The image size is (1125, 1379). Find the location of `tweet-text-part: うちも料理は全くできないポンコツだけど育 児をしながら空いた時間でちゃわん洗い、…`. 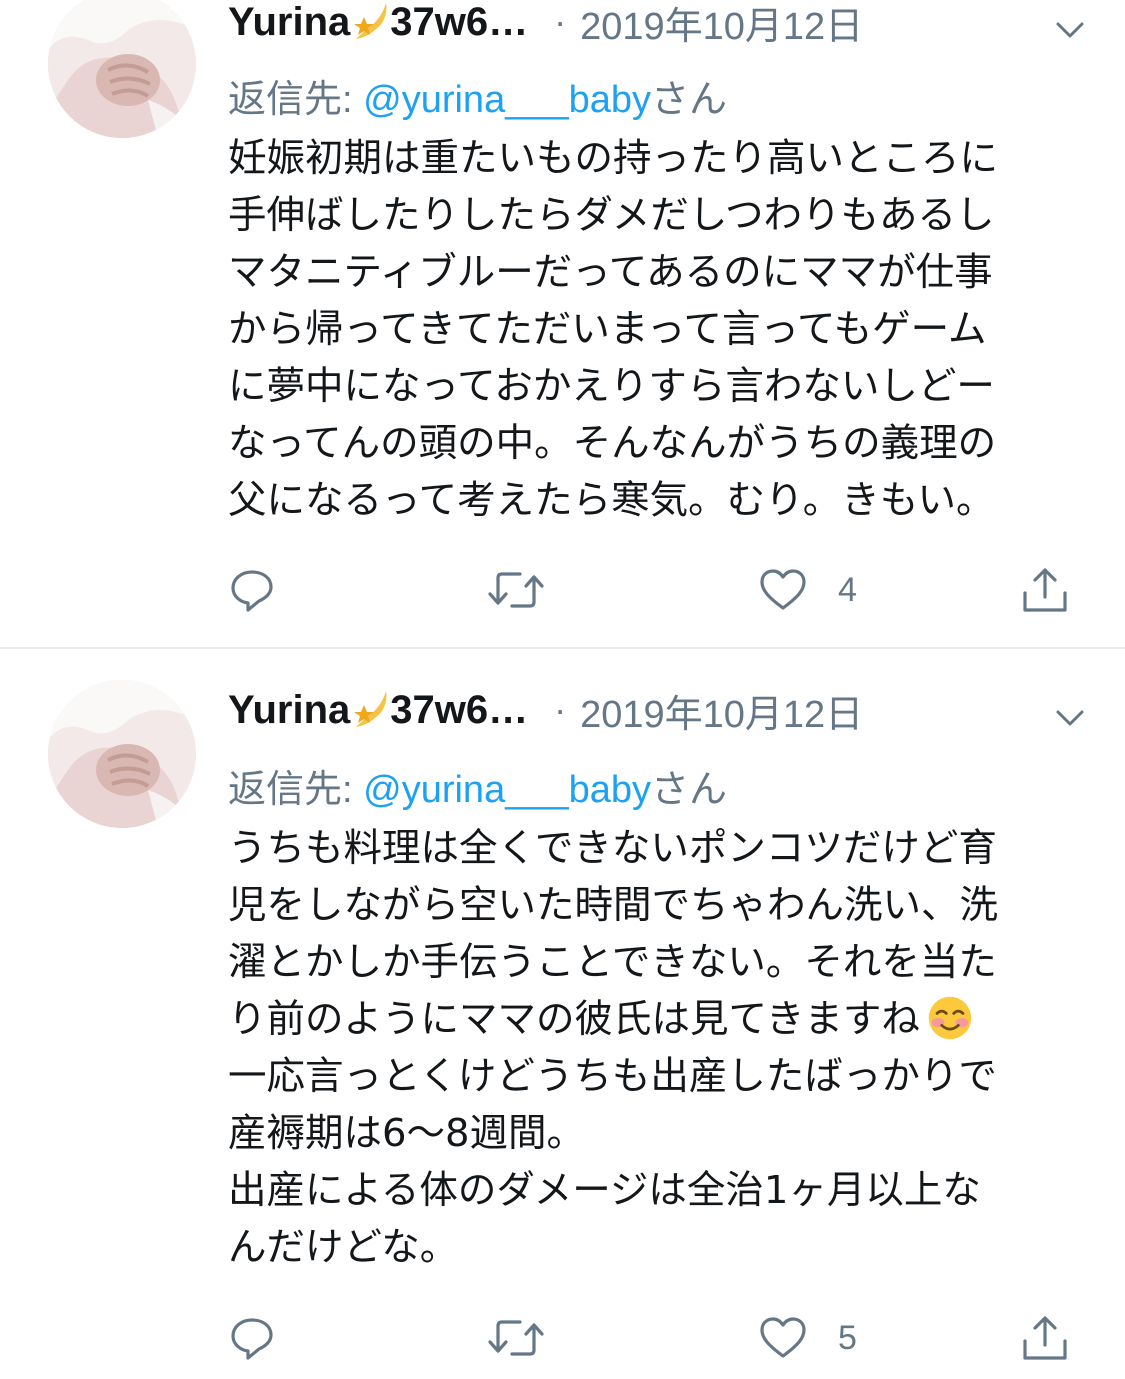

tweet-text-part: うちも料理は全くできないポンコツだけど育 児をしながら空いた時間でちゃわん洗い、… is located at coordinates (613, 934).